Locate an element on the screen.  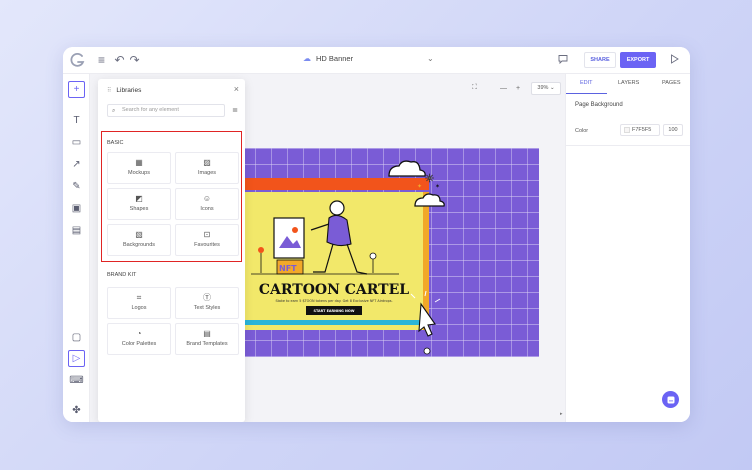
text-tool-icon: T is located at coordinates (76, 120).